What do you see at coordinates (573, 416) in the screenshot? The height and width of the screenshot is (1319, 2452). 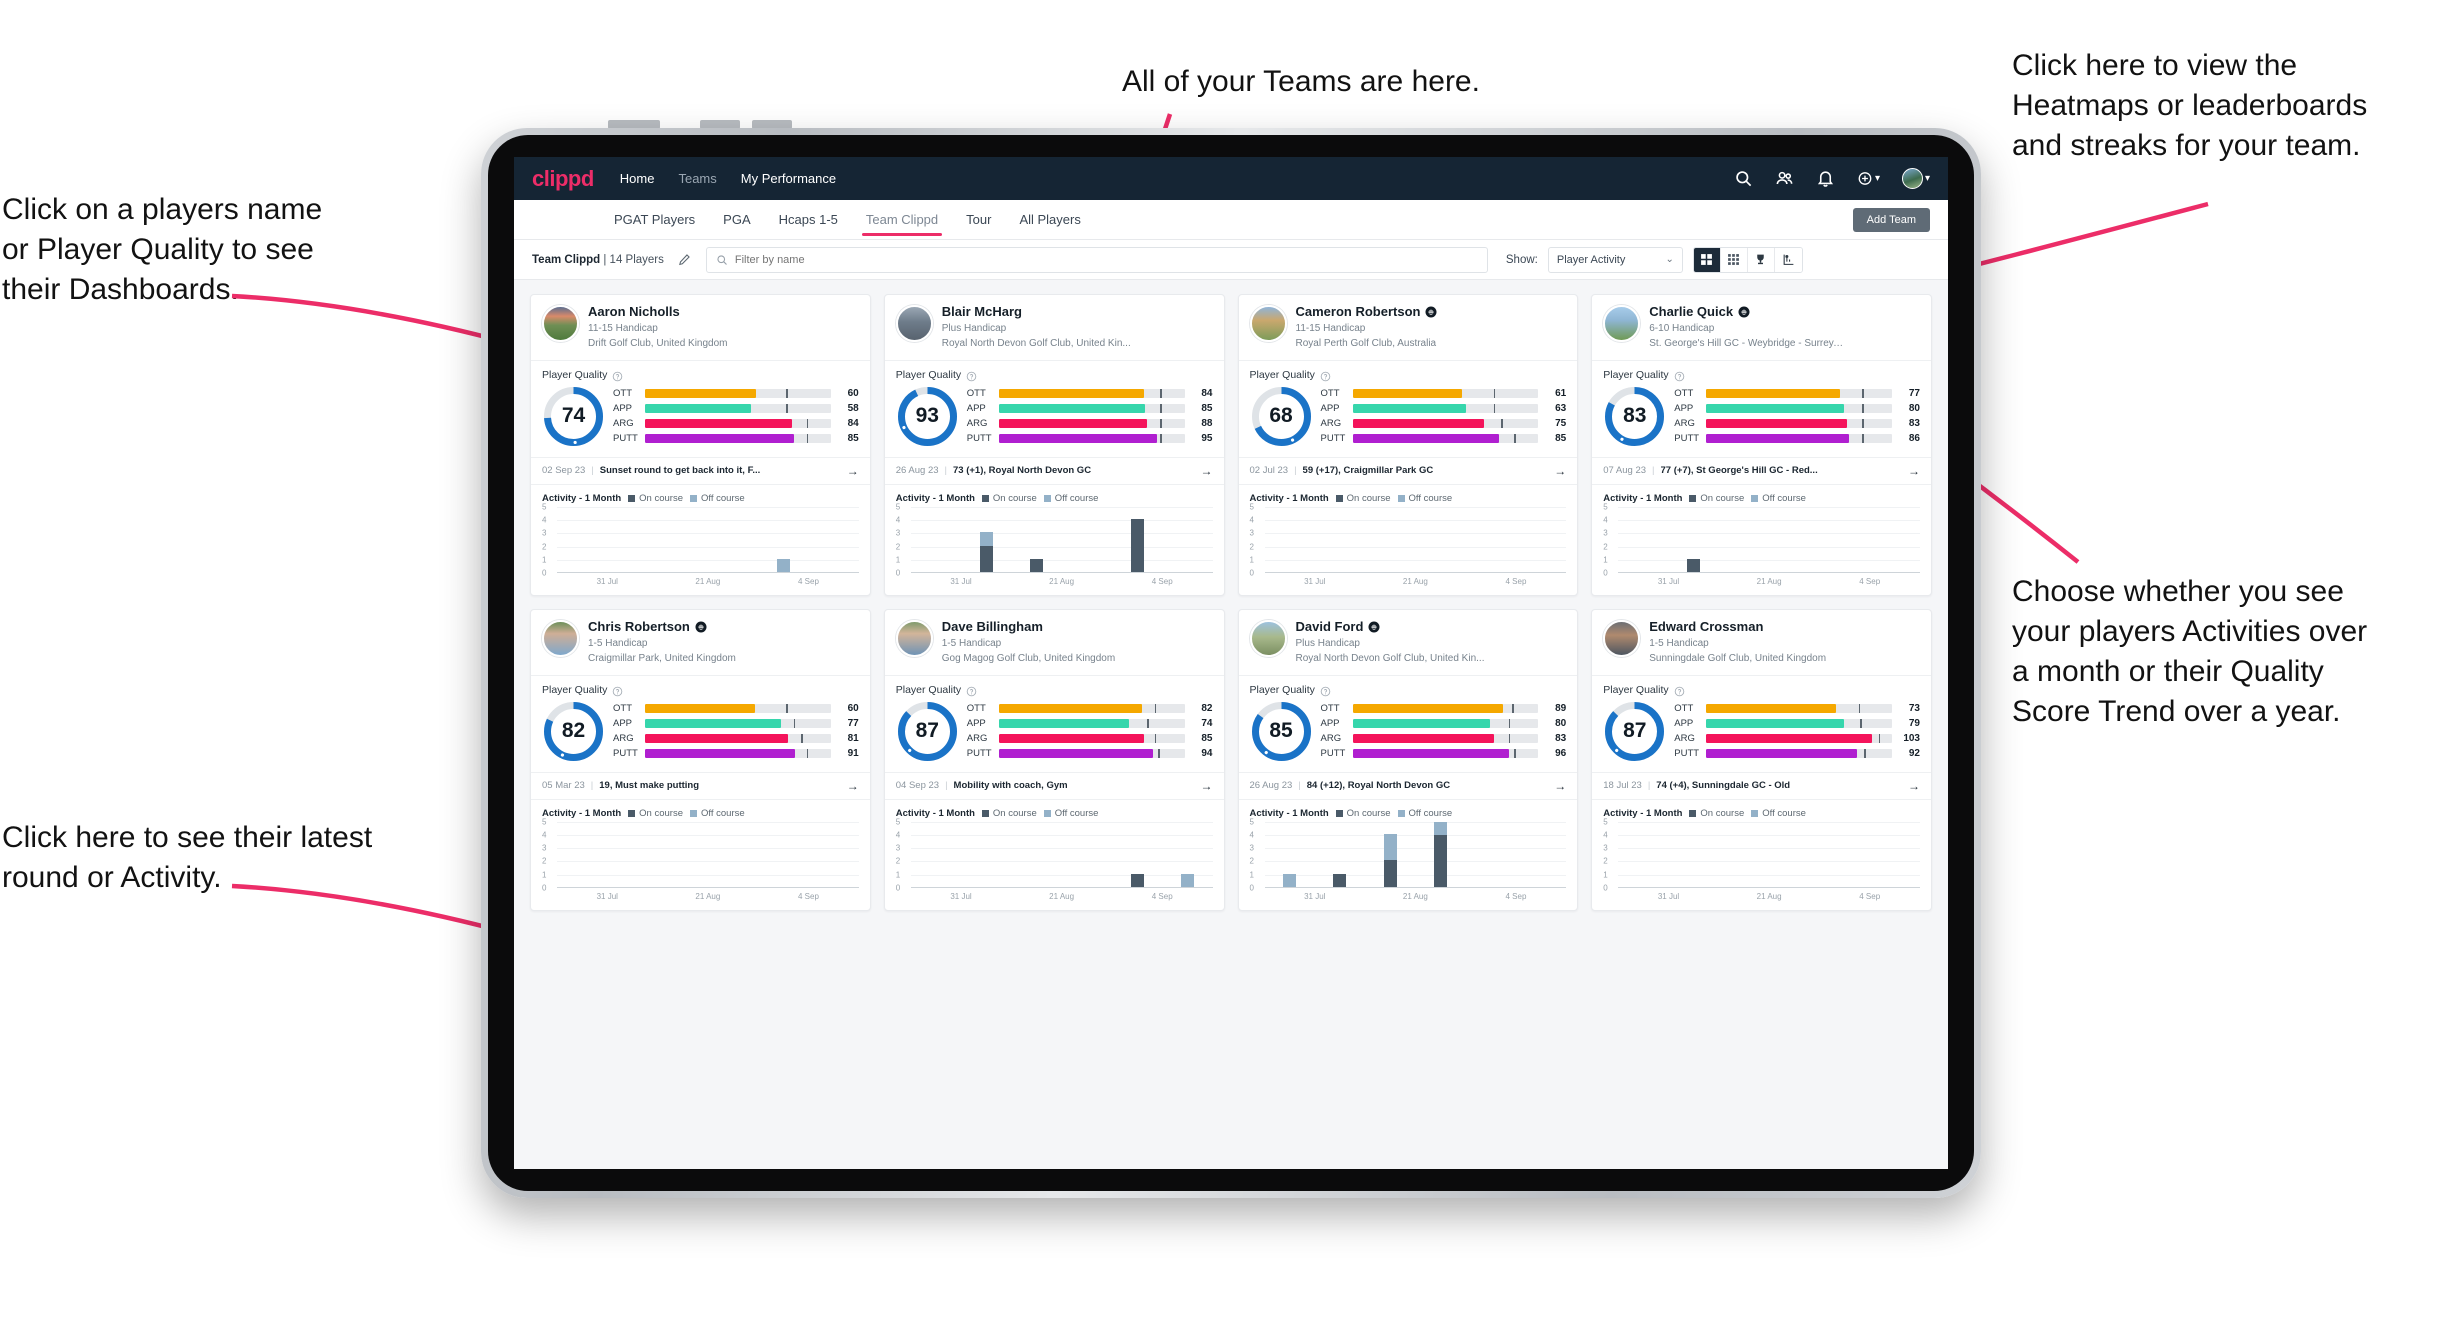 I see `player-quality-ring: 74` at bounding box center [573, 416].